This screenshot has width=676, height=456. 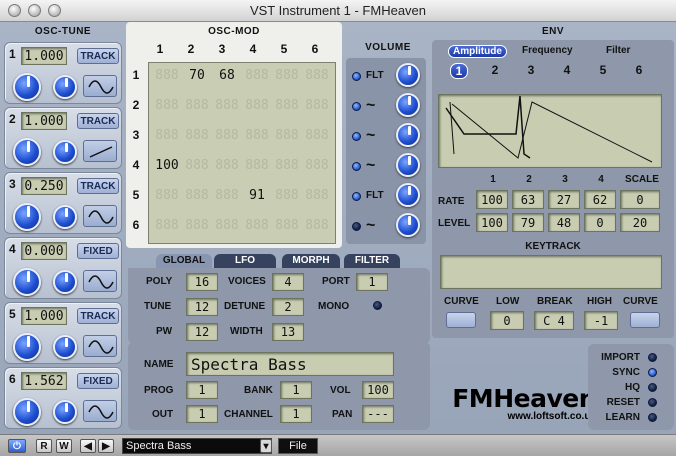 I want to click on mod-cell: 91, so click(x=257, y=196).